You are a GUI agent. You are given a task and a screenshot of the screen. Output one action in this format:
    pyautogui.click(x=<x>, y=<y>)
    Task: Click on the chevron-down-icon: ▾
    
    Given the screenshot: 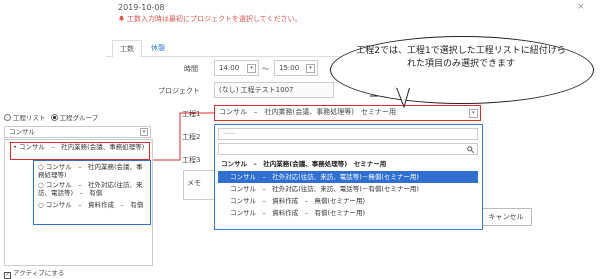 What is the action you would take?
    pyautogui.click(x=144, y=132)
    